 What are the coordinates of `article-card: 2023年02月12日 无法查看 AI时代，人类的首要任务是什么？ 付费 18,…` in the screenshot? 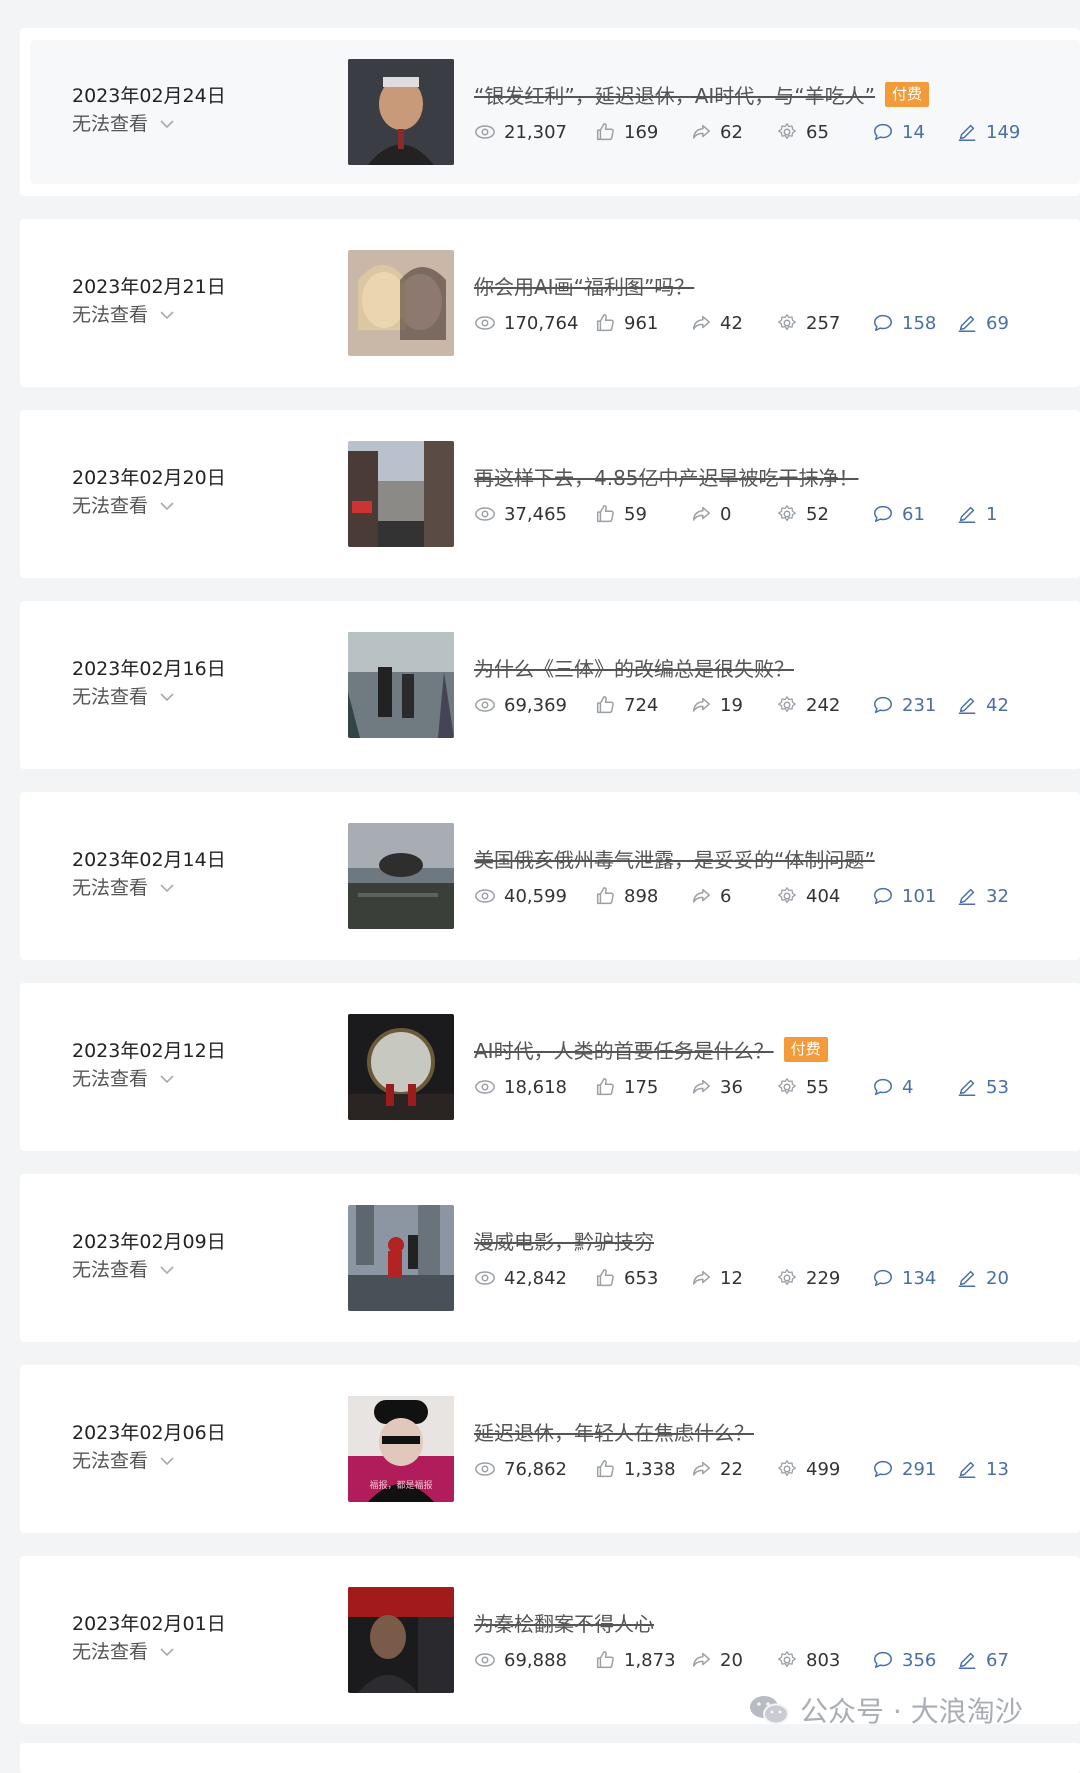 It's located at (550, 1067).